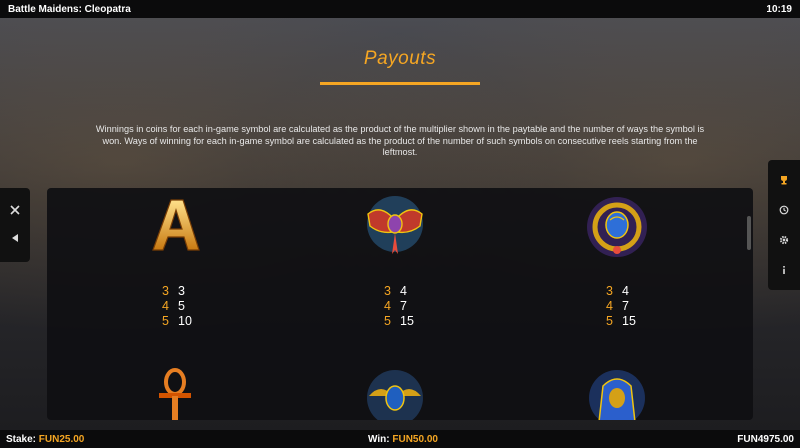  I want to click on clock: 10:19, so click(779, 9).